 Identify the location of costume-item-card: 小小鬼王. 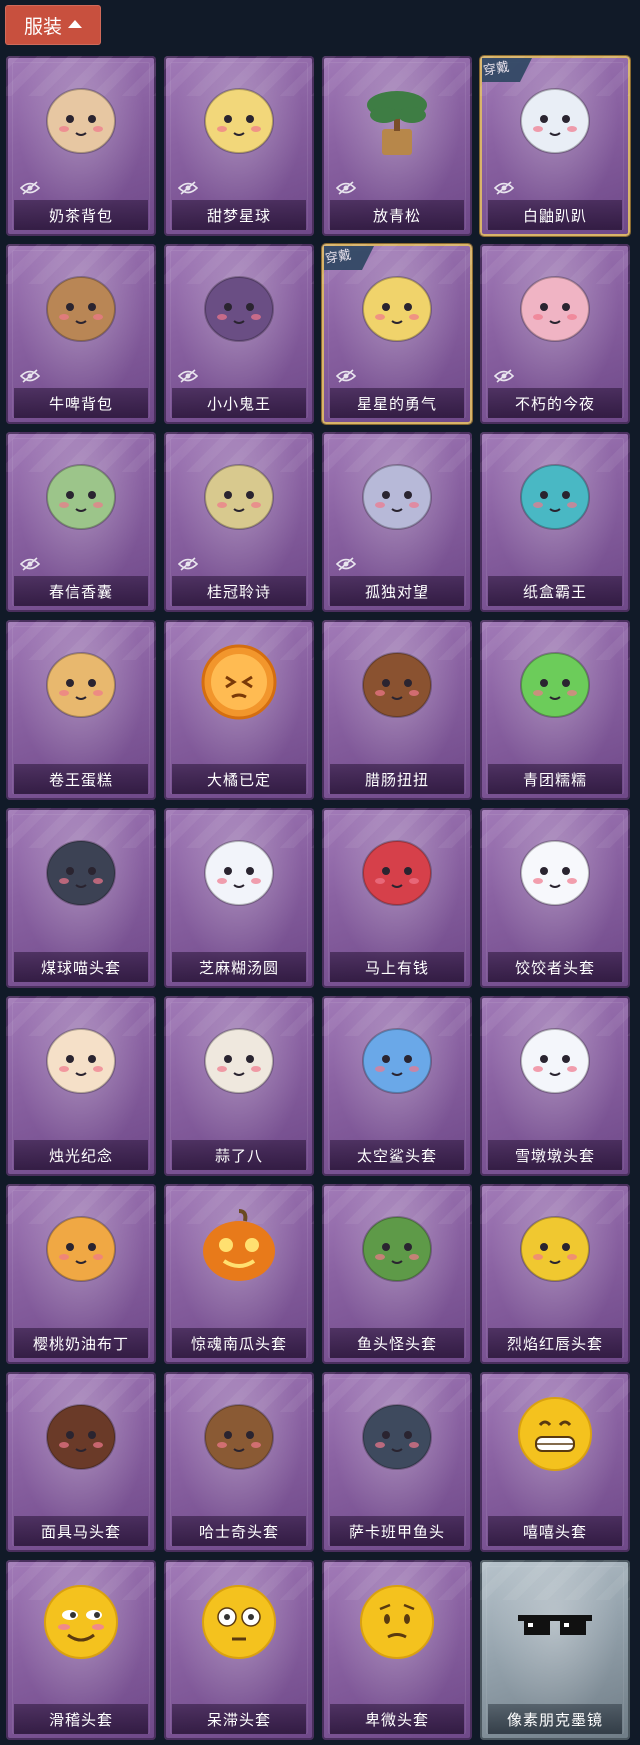
(239, 334).